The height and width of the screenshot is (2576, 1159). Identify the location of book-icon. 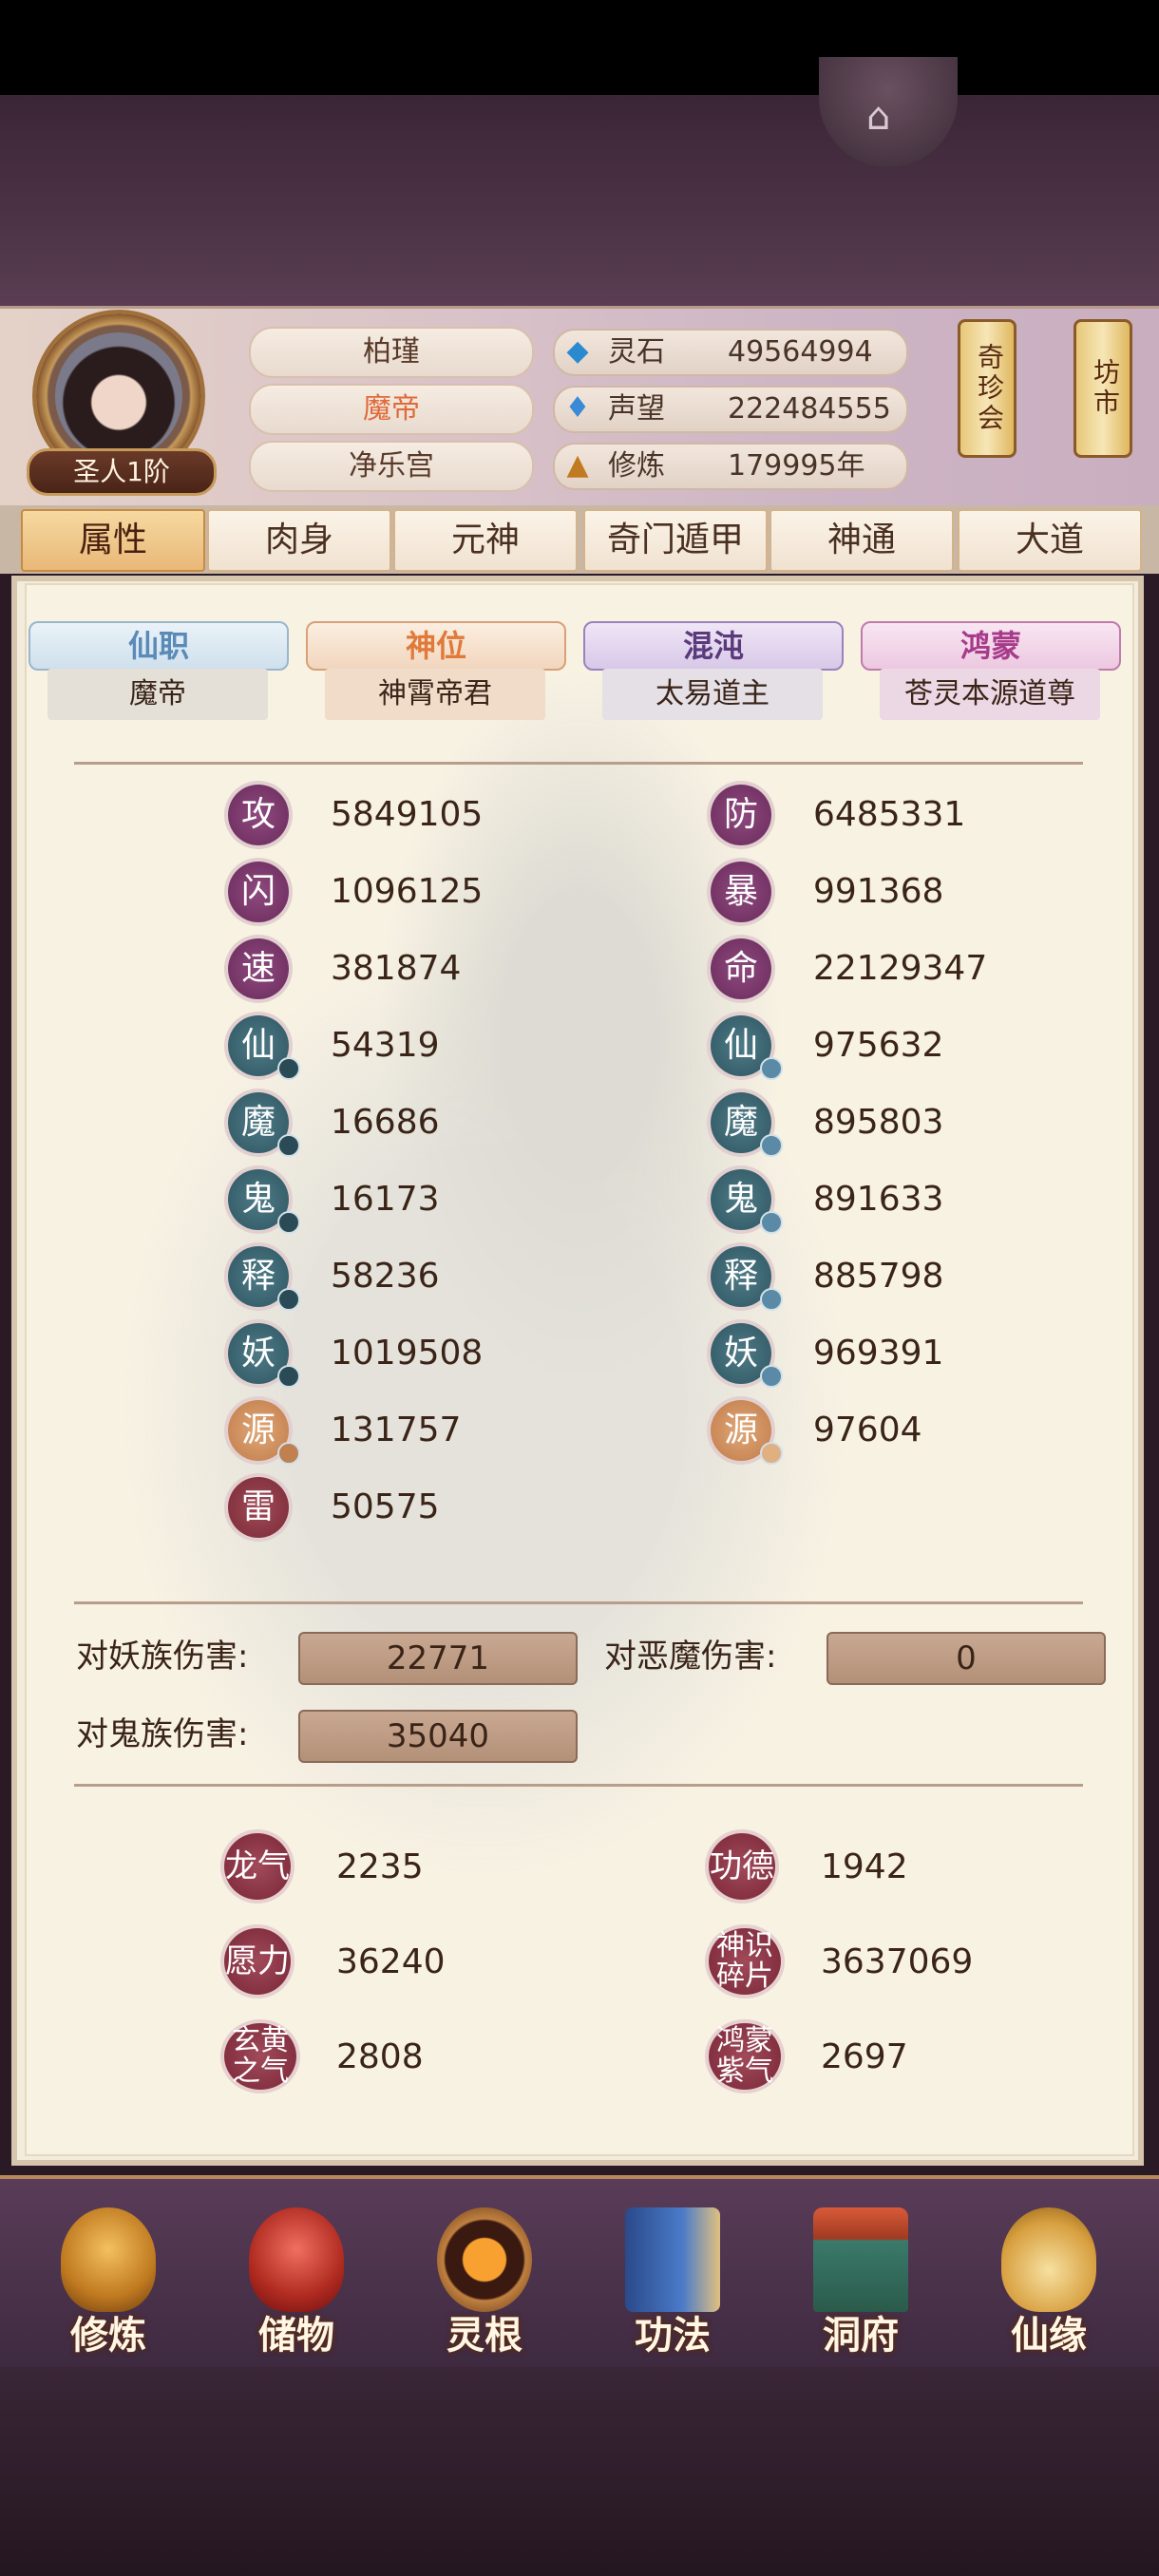
(672, 2259).